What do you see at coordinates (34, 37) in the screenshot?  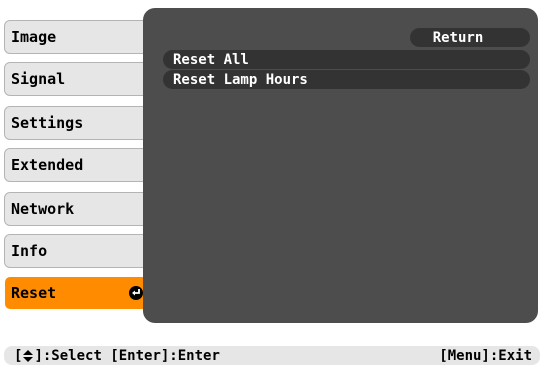 I see `menu-item-label: Image` at bounding box center [34, 37].